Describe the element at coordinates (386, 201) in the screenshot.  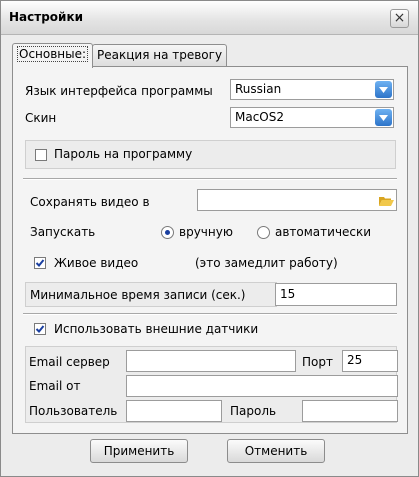
I see `folder-open-icon` at that location.